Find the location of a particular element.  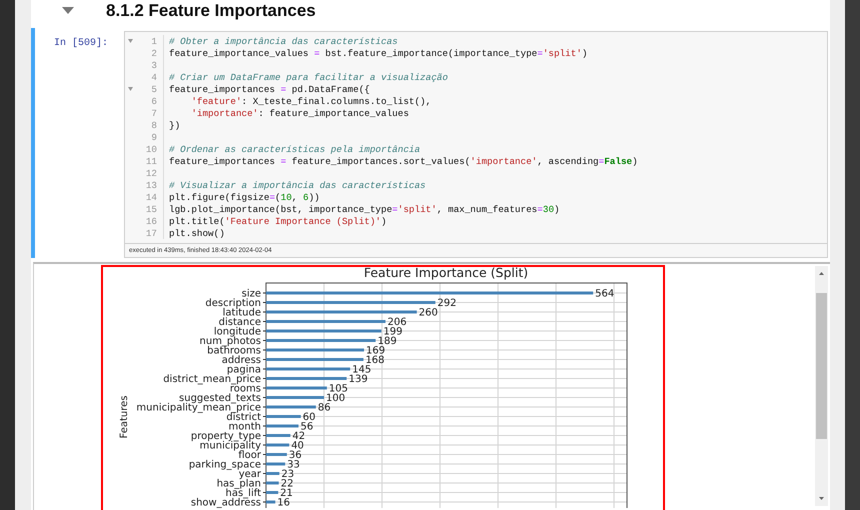

line-number: 4 is located at coordinates (149, 77).